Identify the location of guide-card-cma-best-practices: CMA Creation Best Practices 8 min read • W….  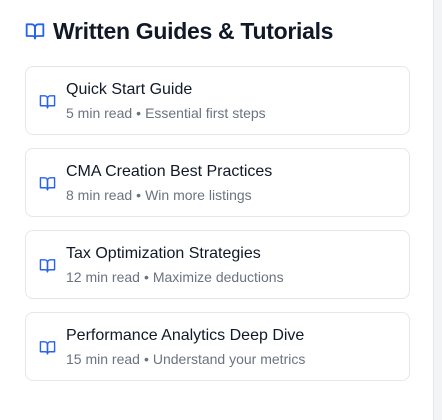
(217, 182).